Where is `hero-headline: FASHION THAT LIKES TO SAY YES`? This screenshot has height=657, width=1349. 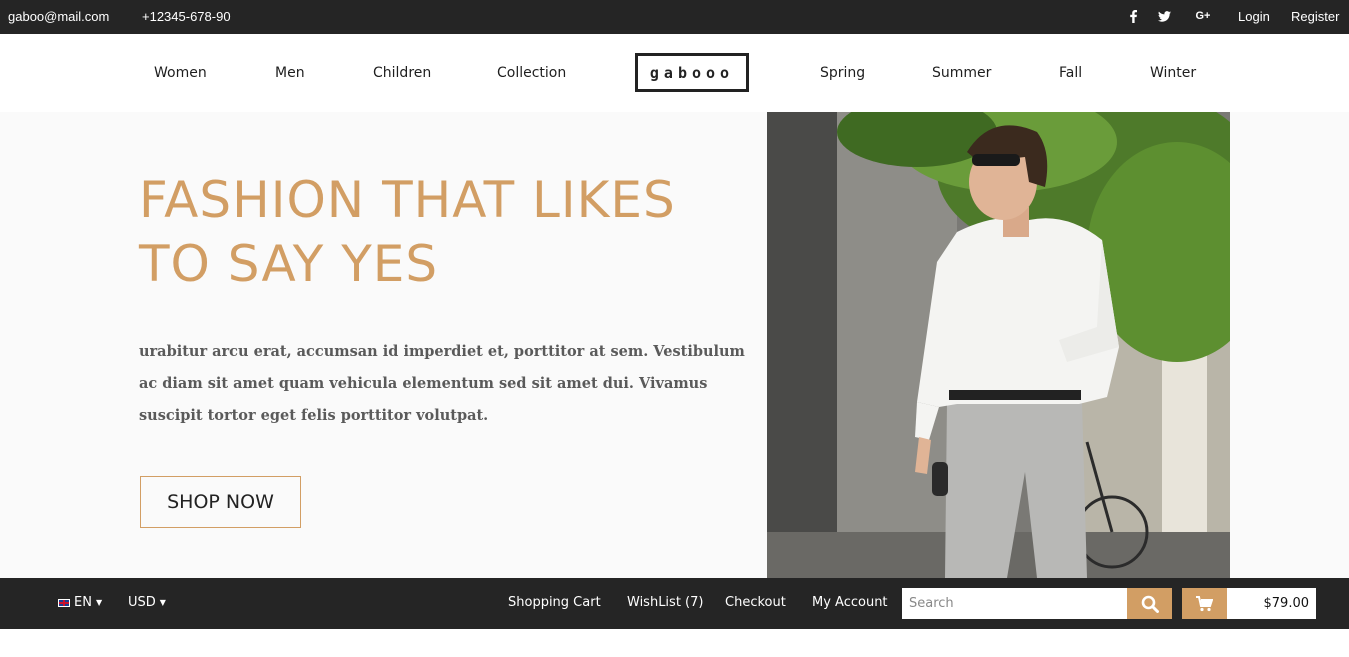 hero-headline: FASHION THAT LIKES TO SAY YES is located at coordinates (407, 232).